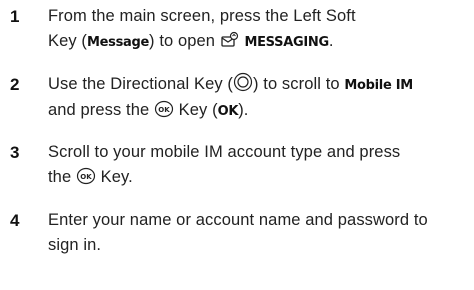 This screenshot has width=474, height=290. What do you see at coordinates (101, 110) in the screenshot?
I see `step-text-fragment: and press the` at bounding box center [101, 110].